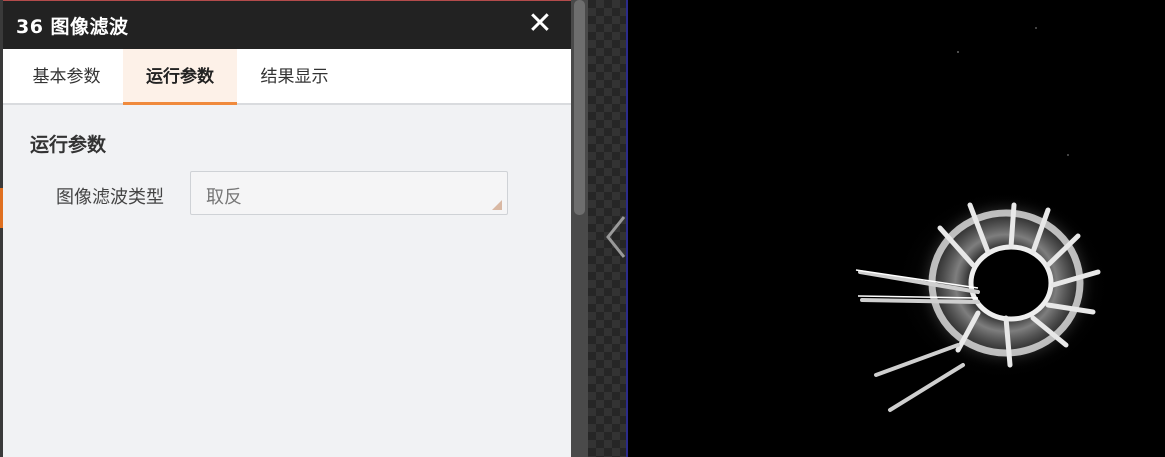 The image size is (1165, 457). What do you see at coordinates (110, 197) in the screenshot?
I see `filter-type-label: 图像滤波类型` at bounding box center [110, 197].